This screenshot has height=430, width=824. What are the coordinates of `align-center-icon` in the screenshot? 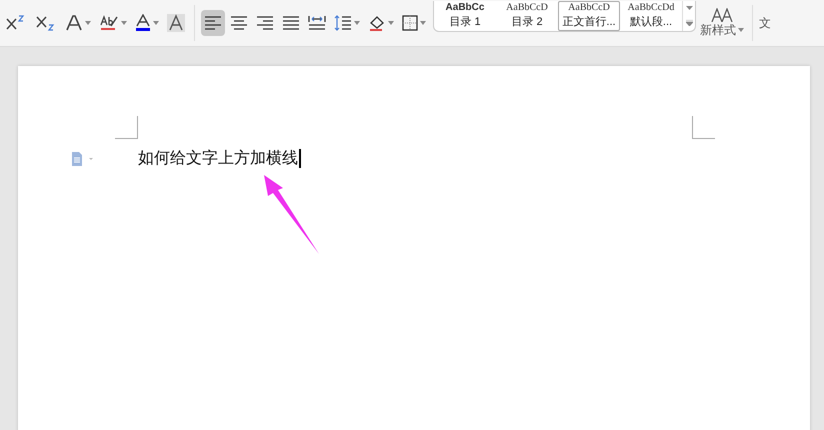 It's located at (239, 23).